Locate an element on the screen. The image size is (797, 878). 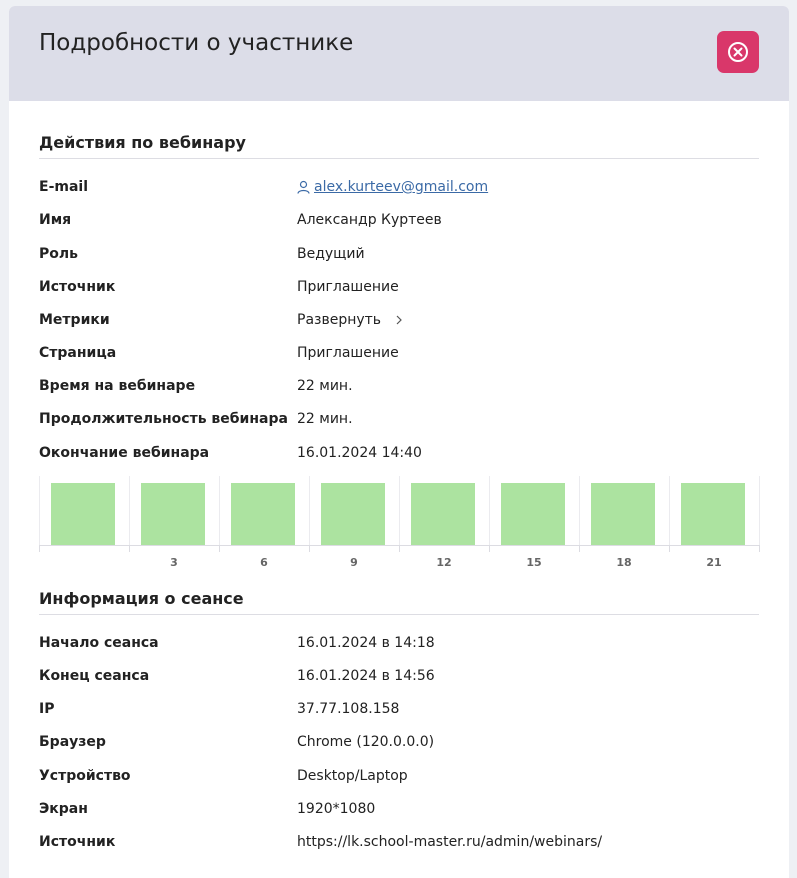
row-metrics: Метрики Развернуть is located at coordinates (399, 324).